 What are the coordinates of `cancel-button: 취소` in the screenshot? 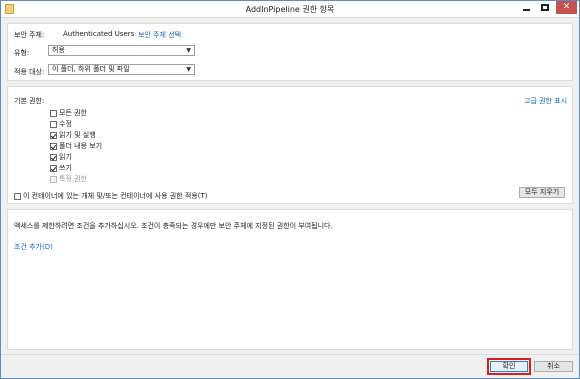 It's located at (553, 366).